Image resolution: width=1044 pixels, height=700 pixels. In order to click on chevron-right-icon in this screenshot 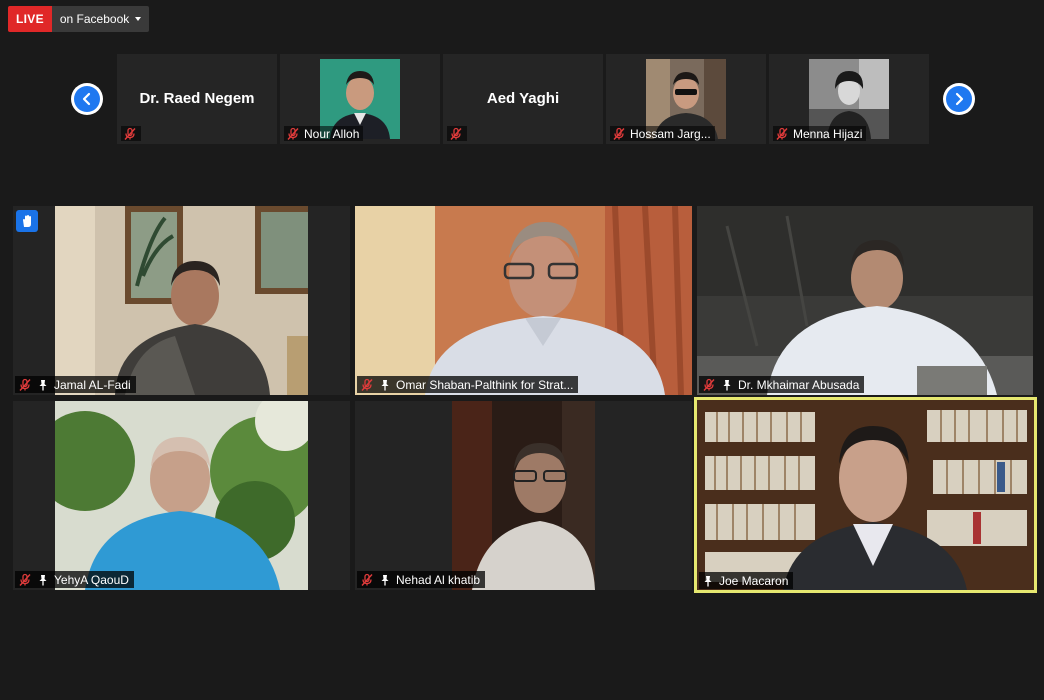, I will do `click(959, 99)`.